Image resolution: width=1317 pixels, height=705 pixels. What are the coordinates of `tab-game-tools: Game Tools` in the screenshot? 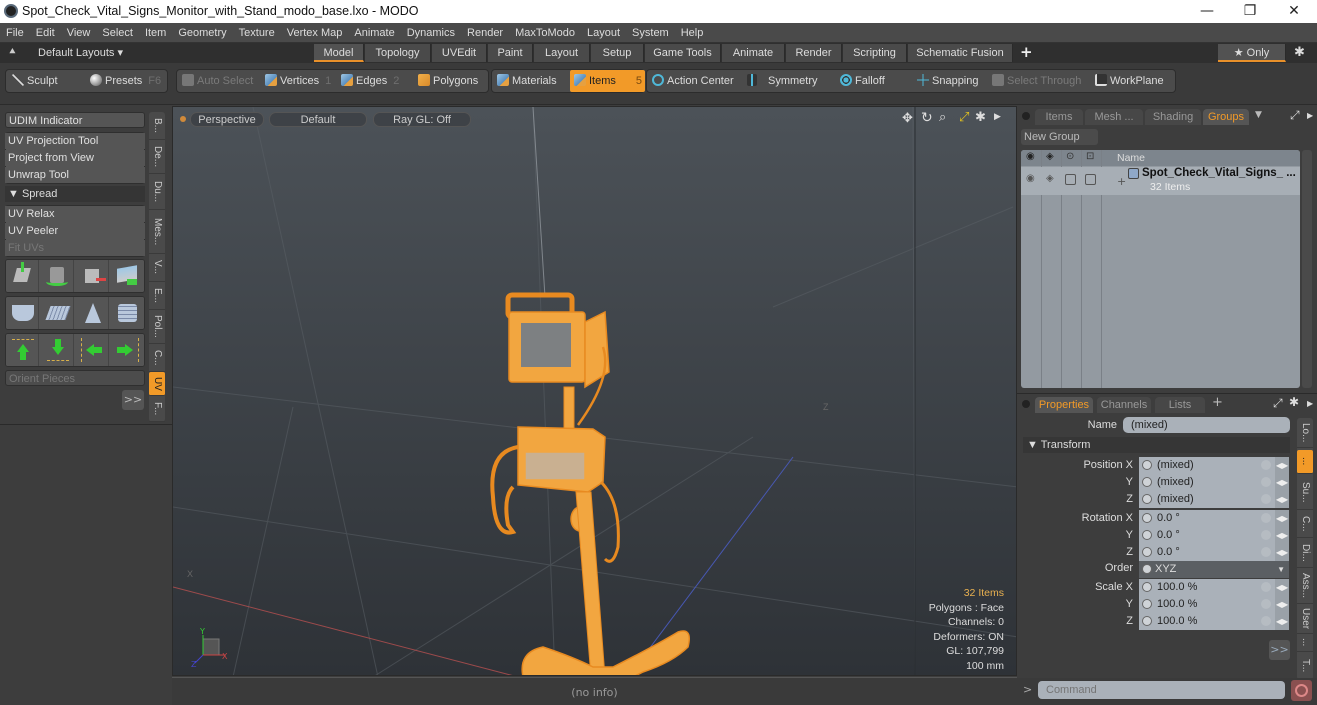 It's located at (683, 53).